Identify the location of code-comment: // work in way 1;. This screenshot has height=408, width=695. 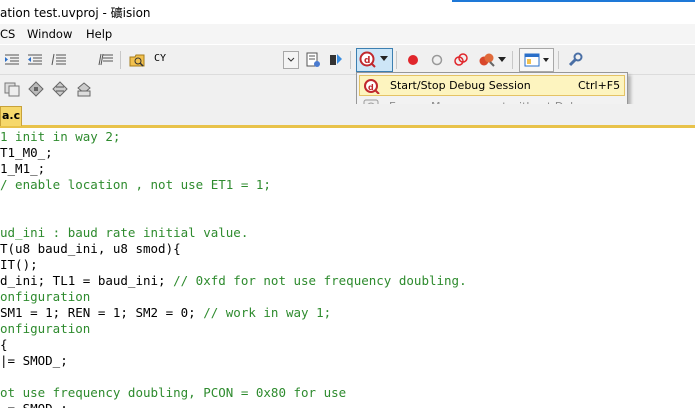
(267, 312).